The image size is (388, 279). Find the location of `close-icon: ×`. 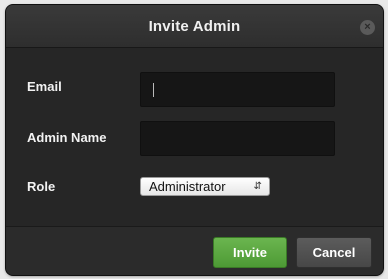

close-icon: × is located at coordinates (367, 27).